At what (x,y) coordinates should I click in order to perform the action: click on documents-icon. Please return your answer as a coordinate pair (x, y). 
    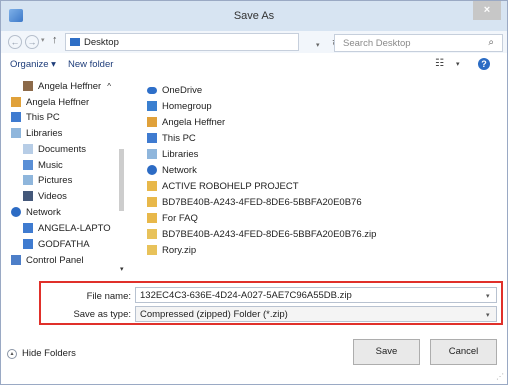
    Looking at the image, I should click on (28, 149).